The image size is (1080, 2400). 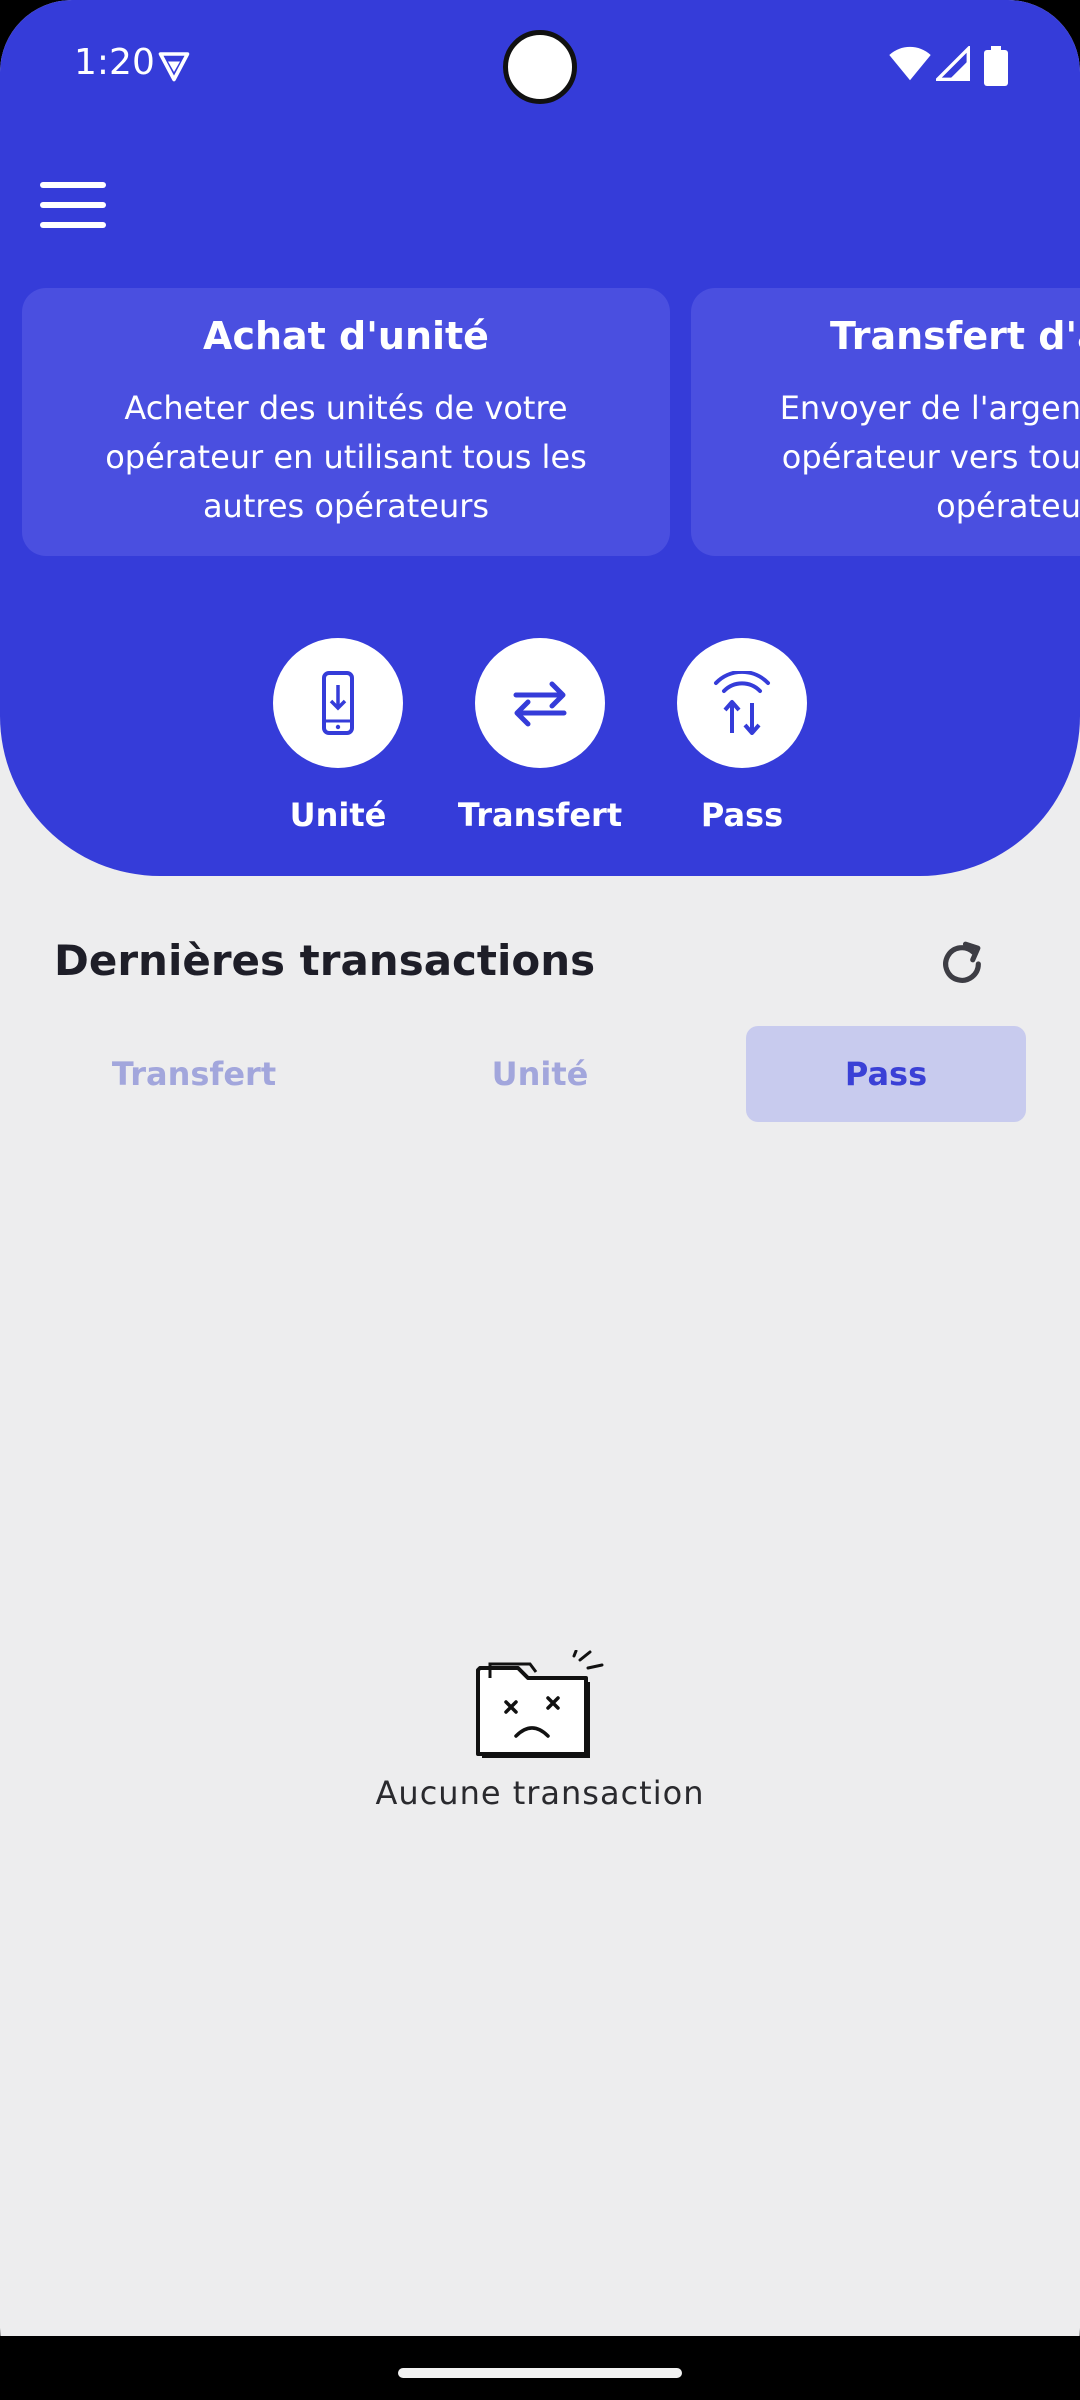 I want to click on section-title: Dernières transactions, so click(x=325, y=960).